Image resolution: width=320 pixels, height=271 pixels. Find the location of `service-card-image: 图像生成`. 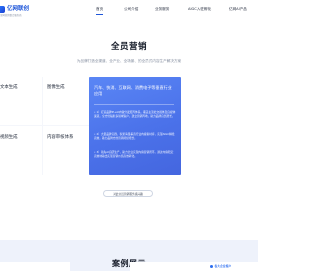

service-card-image: 图像生成 is located at coordinates (66, 101).